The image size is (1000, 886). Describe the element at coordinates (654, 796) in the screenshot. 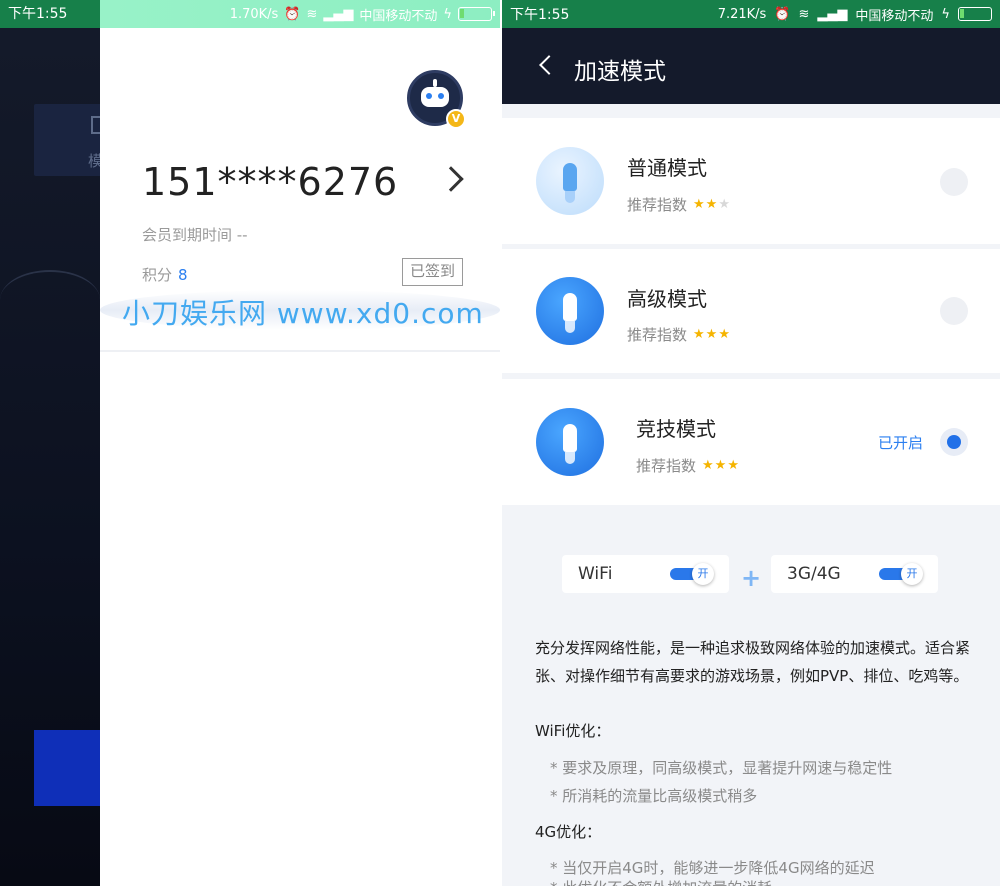

I see `wifi-bullet: * 所消耗的流量比高级模式稍多` at that location.